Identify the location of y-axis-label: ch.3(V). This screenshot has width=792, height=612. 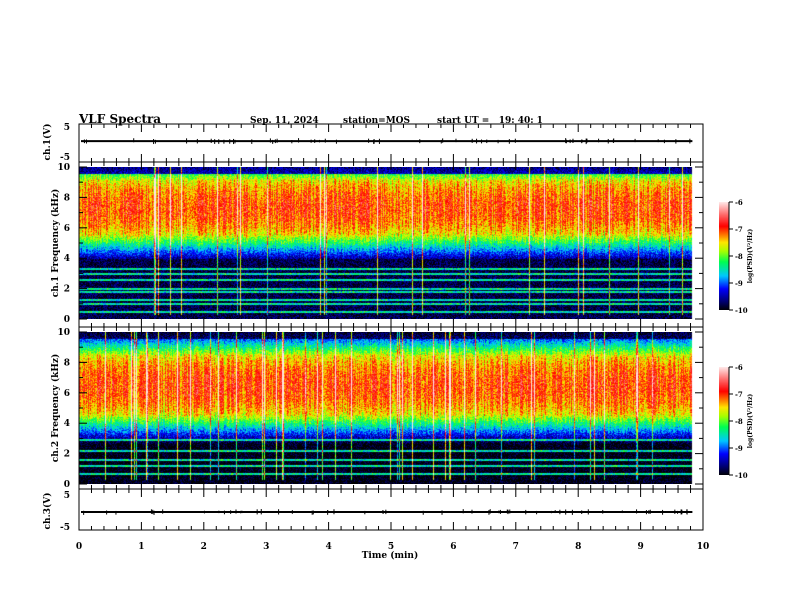
(47, 511).